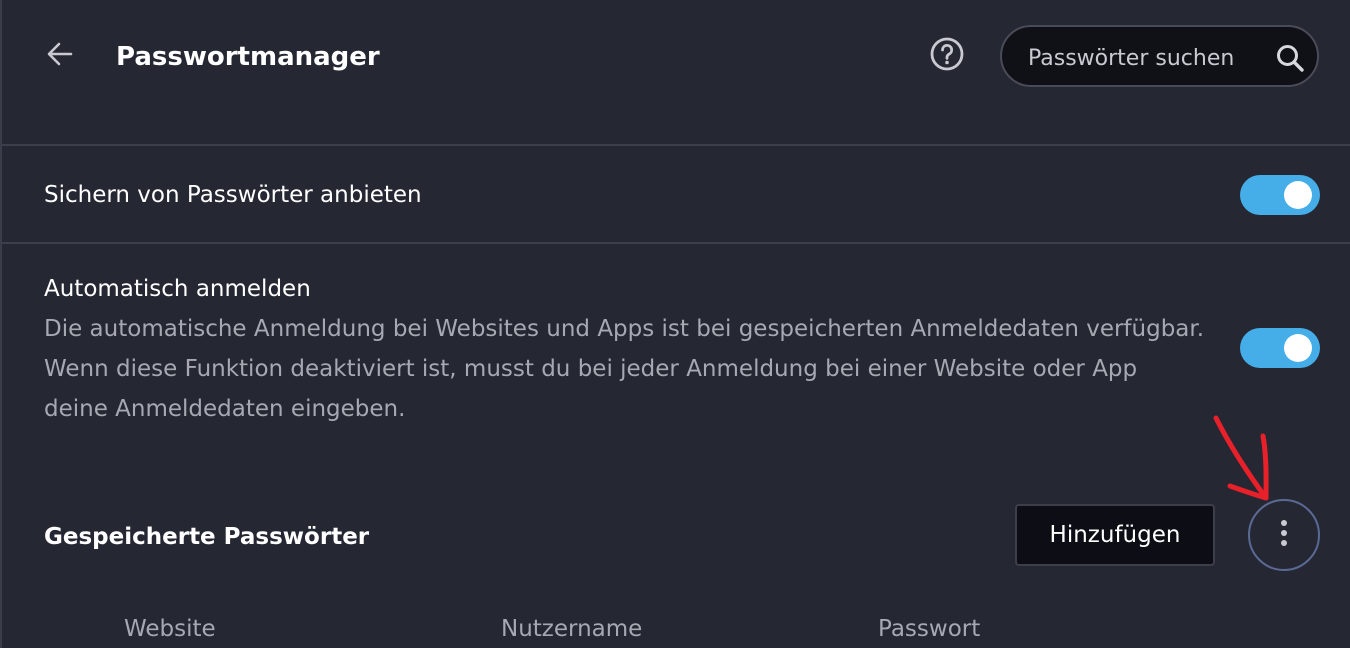 The image size is (1350, 648). I want to click on column-header-website: Website, so click(170, 629).